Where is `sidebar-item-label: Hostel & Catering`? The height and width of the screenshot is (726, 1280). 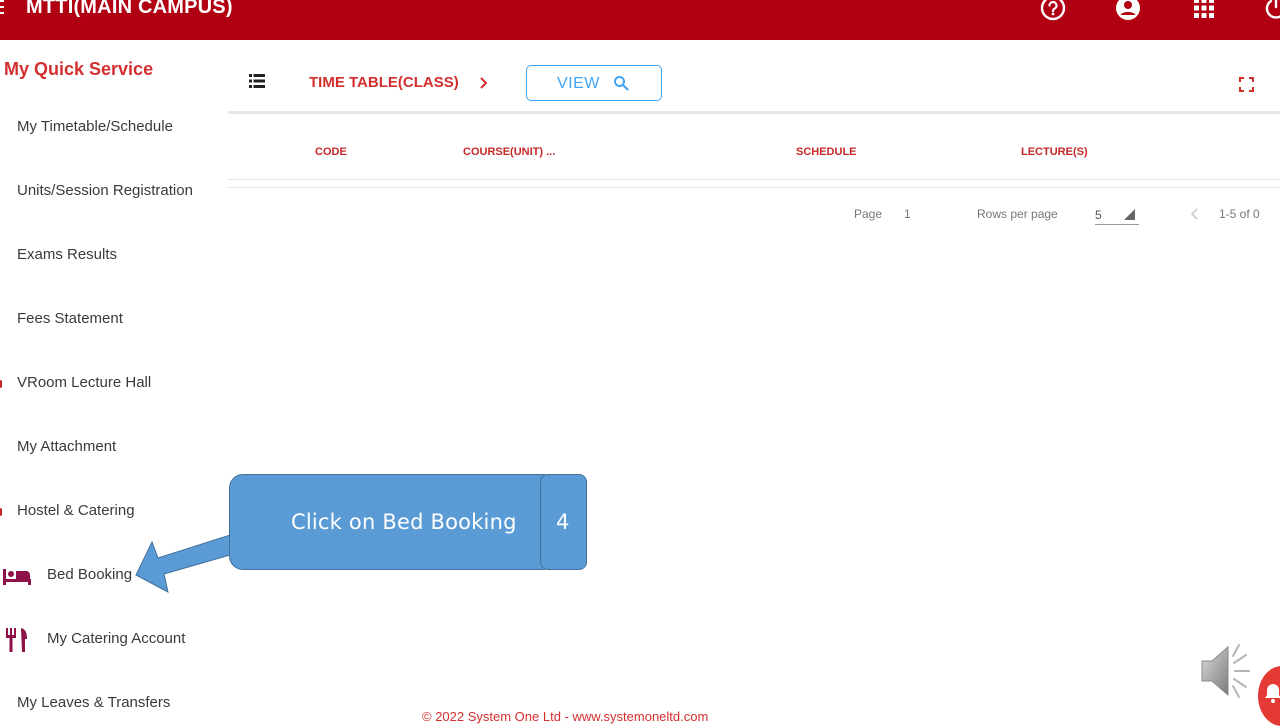 sidebar-item-label: Hostel & Catering is located at coordinates (76, 510).